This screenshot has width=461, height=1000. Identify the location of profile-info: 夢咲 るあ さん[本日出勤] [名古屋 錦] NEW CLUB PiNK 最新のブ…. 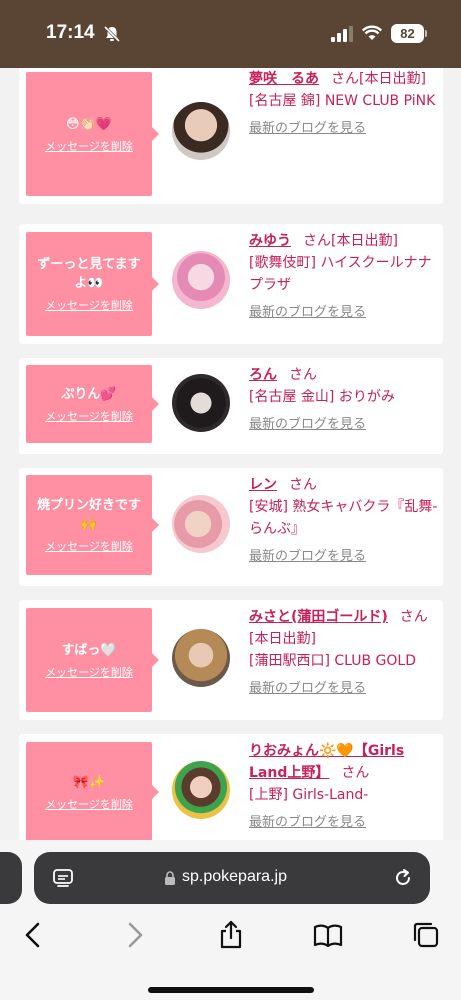
(344, 104).